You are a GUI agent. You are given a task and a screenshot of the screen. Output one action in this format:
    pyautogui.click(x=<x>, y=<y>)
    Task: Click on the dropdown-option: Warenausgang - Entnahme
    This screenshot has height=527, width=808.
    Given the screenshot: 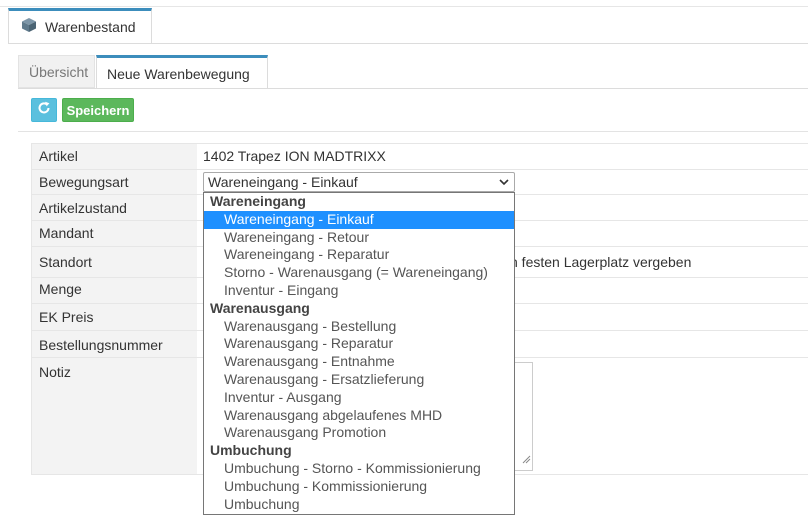 What is the action you would take?
    pyautogui.click(x=359, y=362)
    